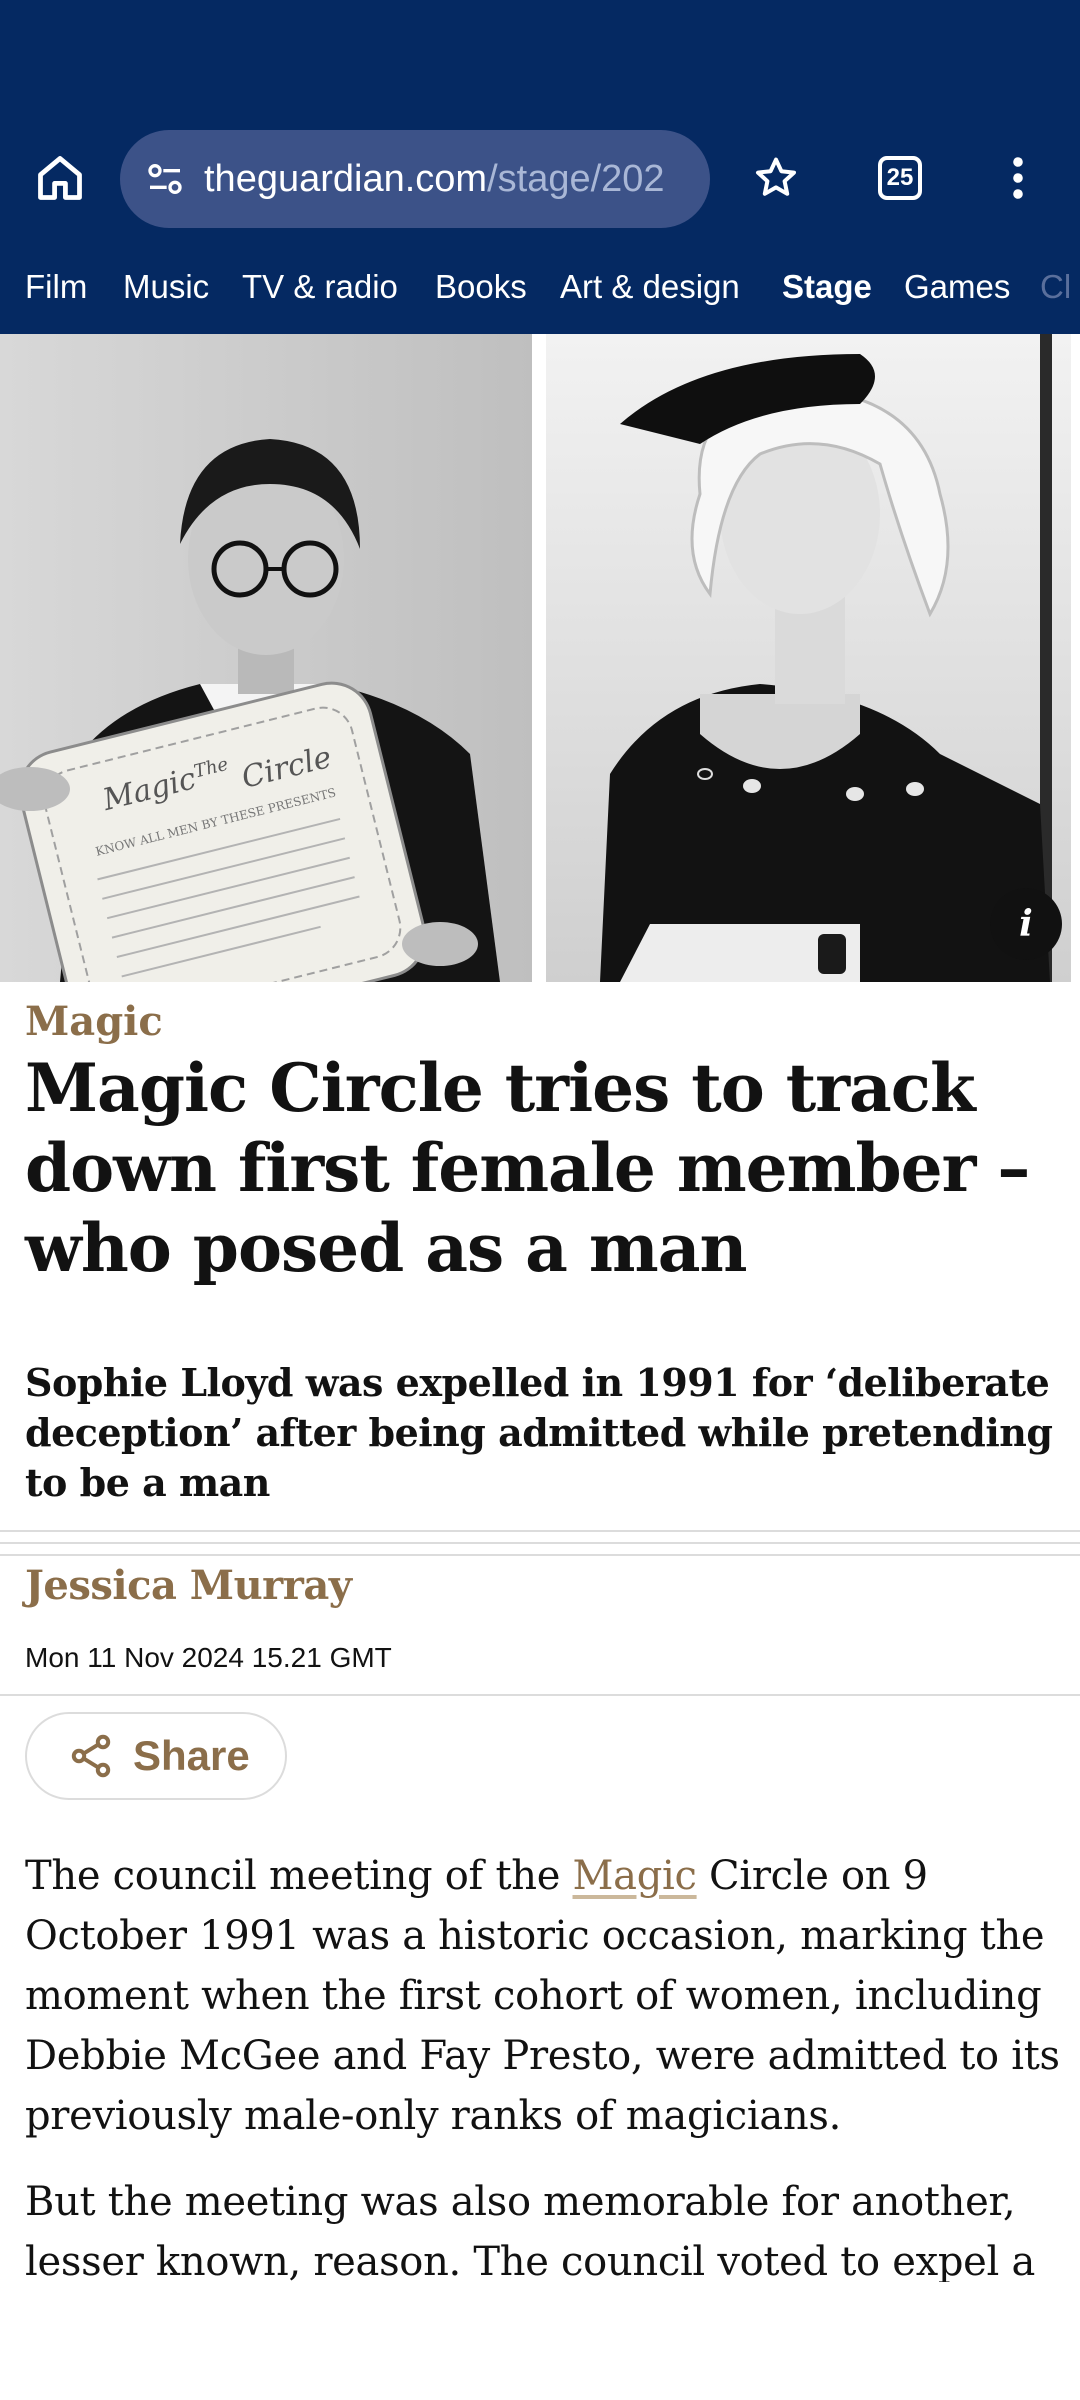 The image size is (1080, 2400). I want to click on address-bar: theguardian.com/stage/202, so click(415, 179).